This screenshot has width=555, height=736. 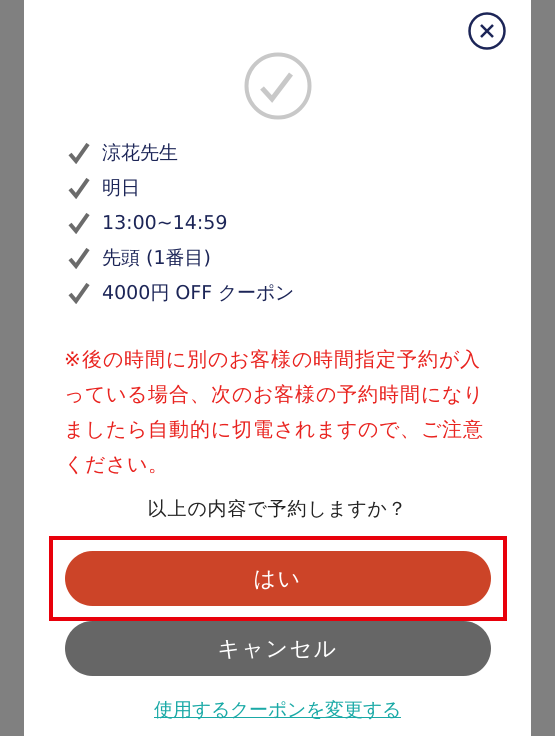 What do you see at coordinates (274, 412) in the screenshot?
I see `warning-text: ※後の時間に別のお客様の時間指定予約が入っている場合、次のお客様の予約時間になりましたら自動的に切電されますので、ご注意ください。` at bounding box center [274, 412].